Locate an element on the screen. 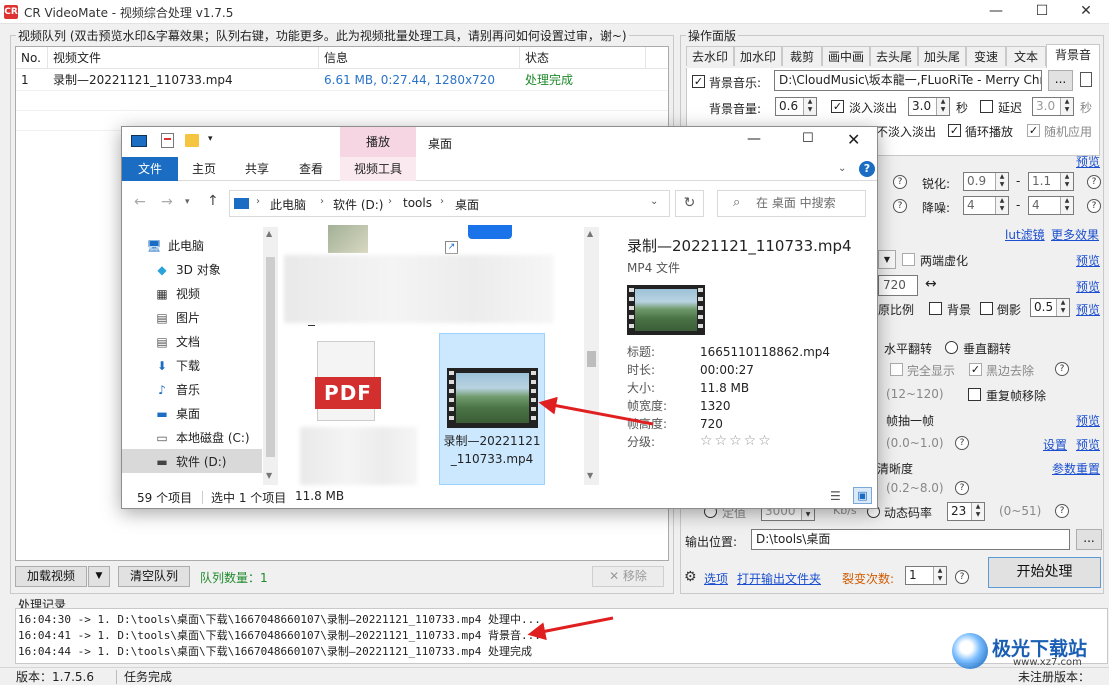  arrow-to-log-line is located at coordinates (570, 628).